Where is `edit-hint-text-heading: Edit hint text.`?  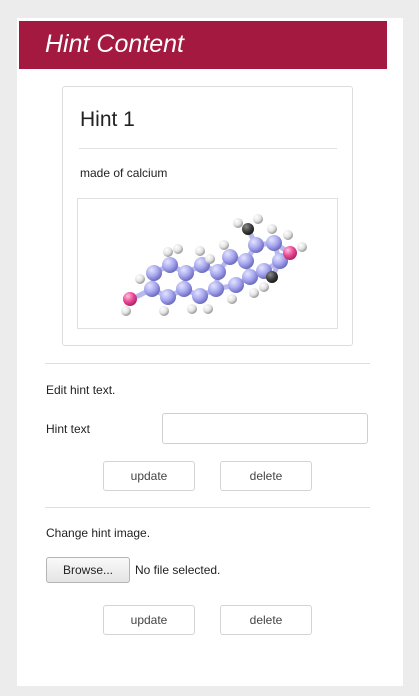 edit-hint-text-heading: Edit hint text. is located at coordinates (81, 390).